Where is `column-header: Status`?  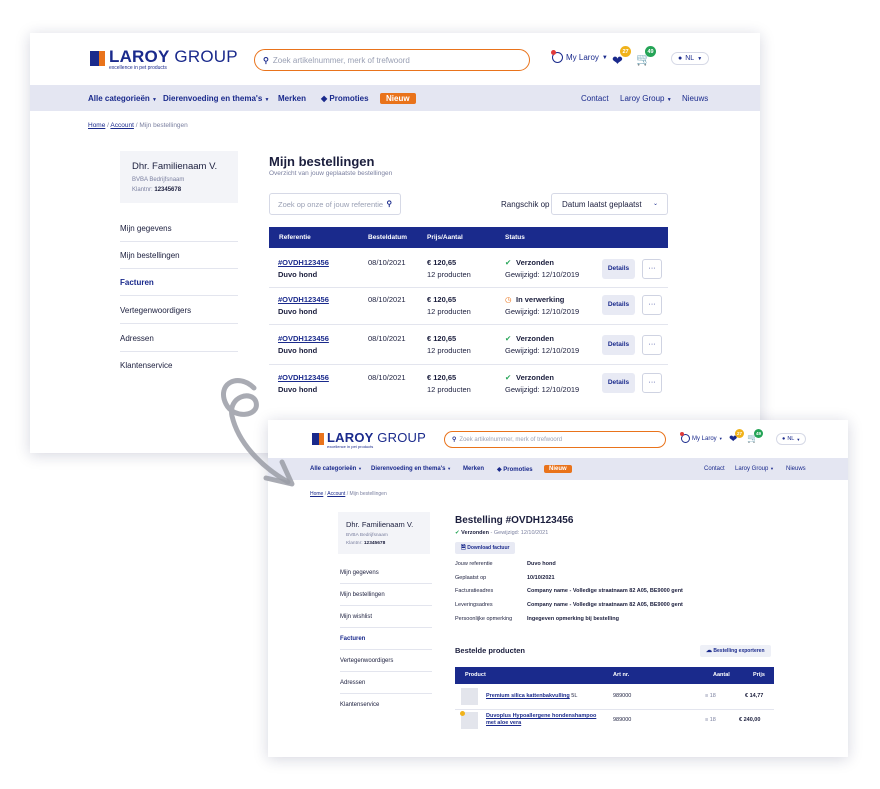
column-header: Status is located at coordinates (515, 237).